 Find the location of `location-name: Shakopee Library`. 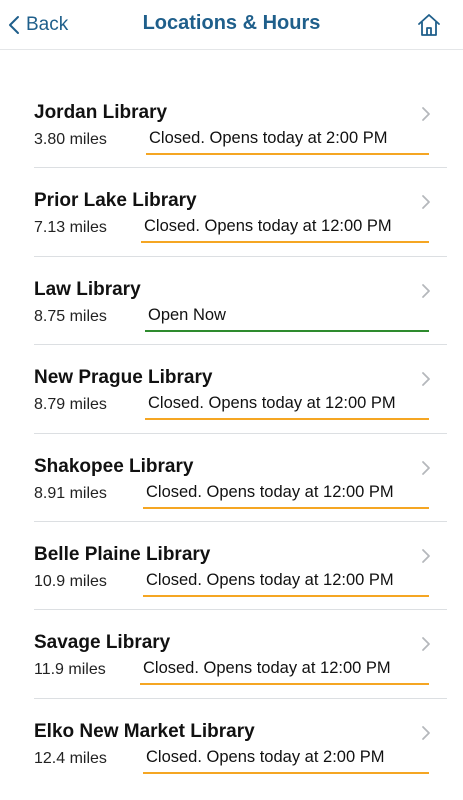

location-name: Shakopee Library is located at coordinates (114, 466).